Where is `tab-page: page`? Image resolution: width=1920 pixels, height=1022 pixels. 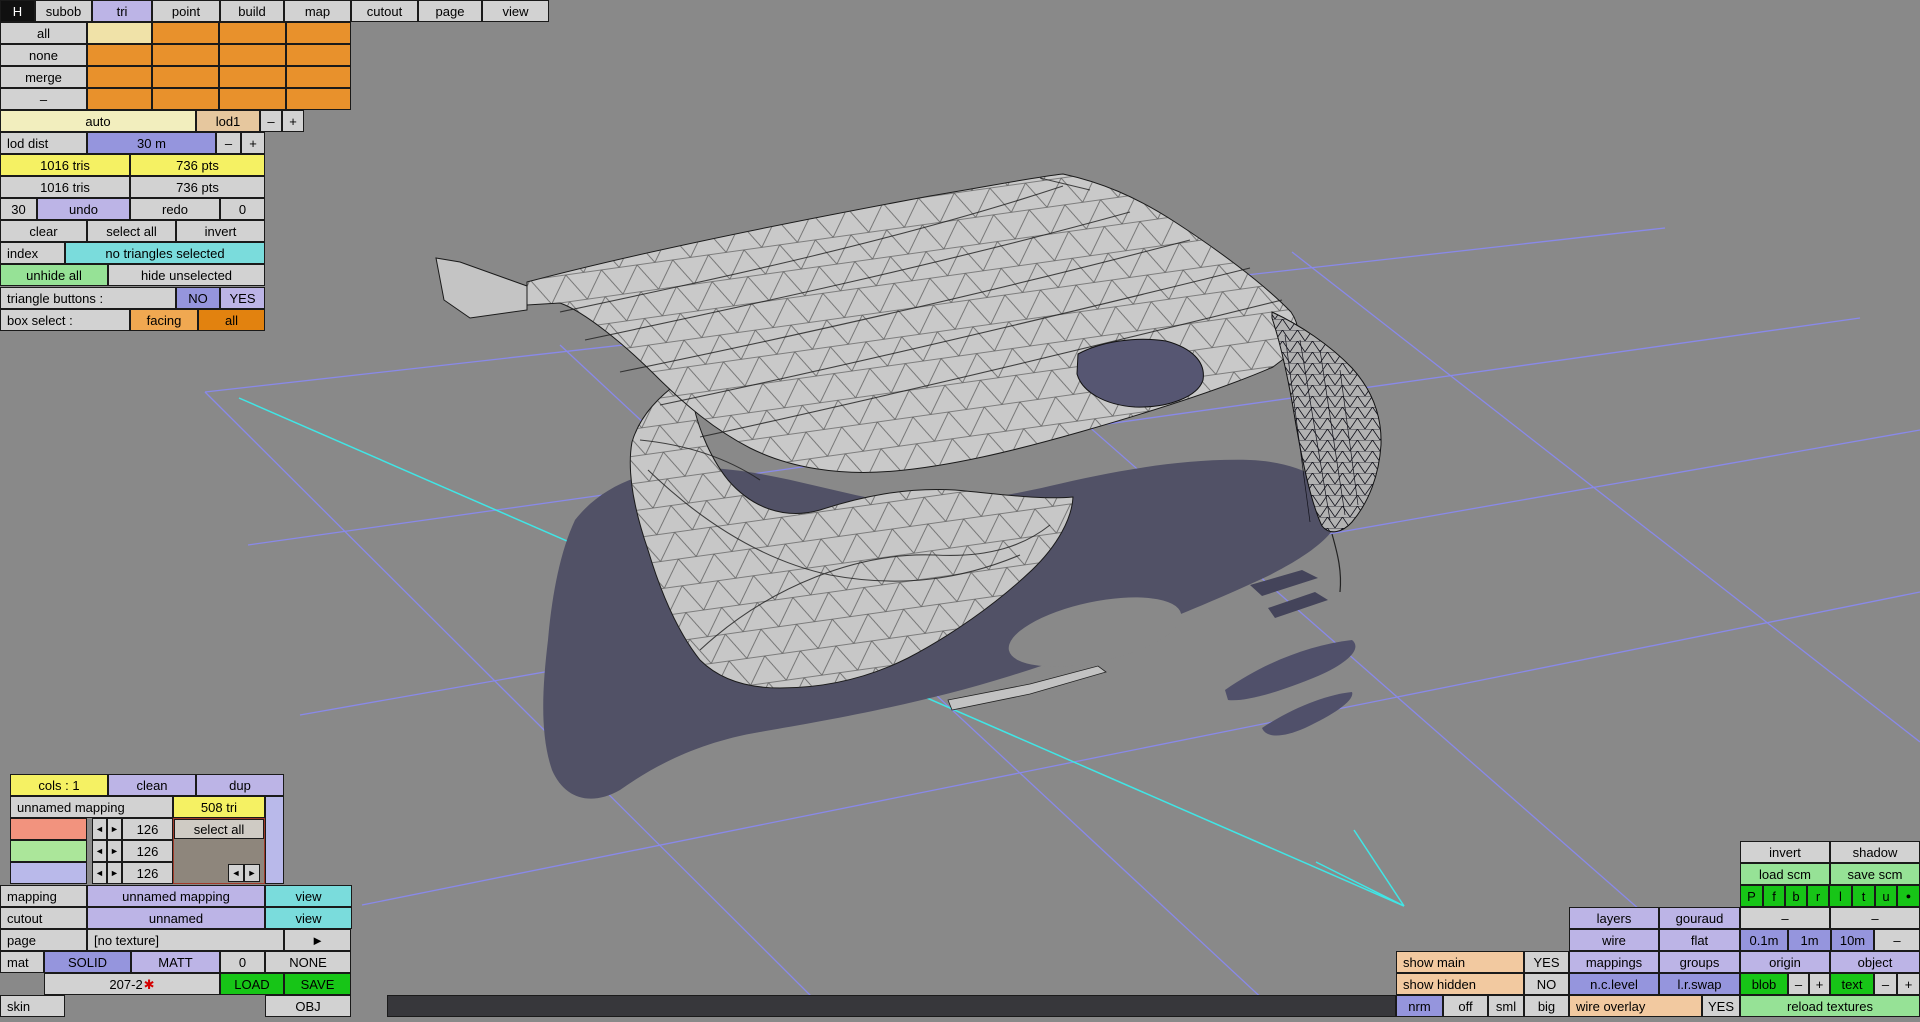
tab-page: page is located at coordinates (450, 11).